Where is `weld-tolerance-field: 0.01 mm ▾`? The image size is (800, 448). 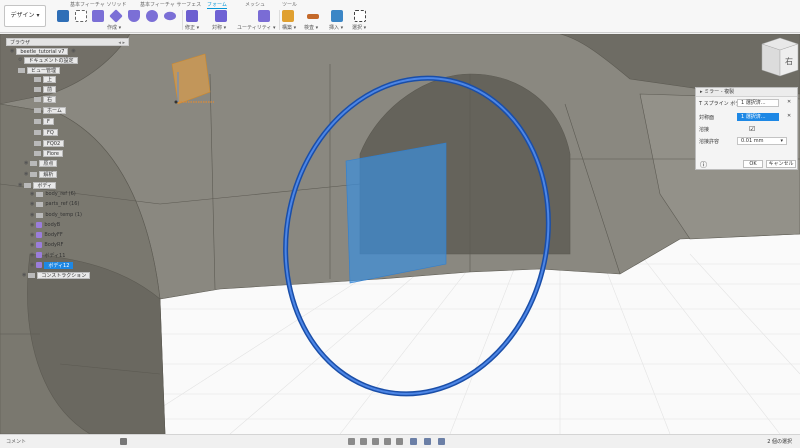 weld-tolerance-field: 0.01 mm ▾ is located at coordinates (762, 141).